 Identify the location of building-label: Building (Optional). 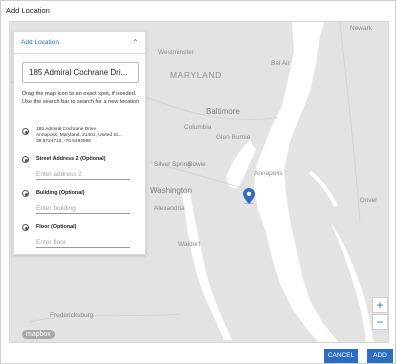
(60, 193).